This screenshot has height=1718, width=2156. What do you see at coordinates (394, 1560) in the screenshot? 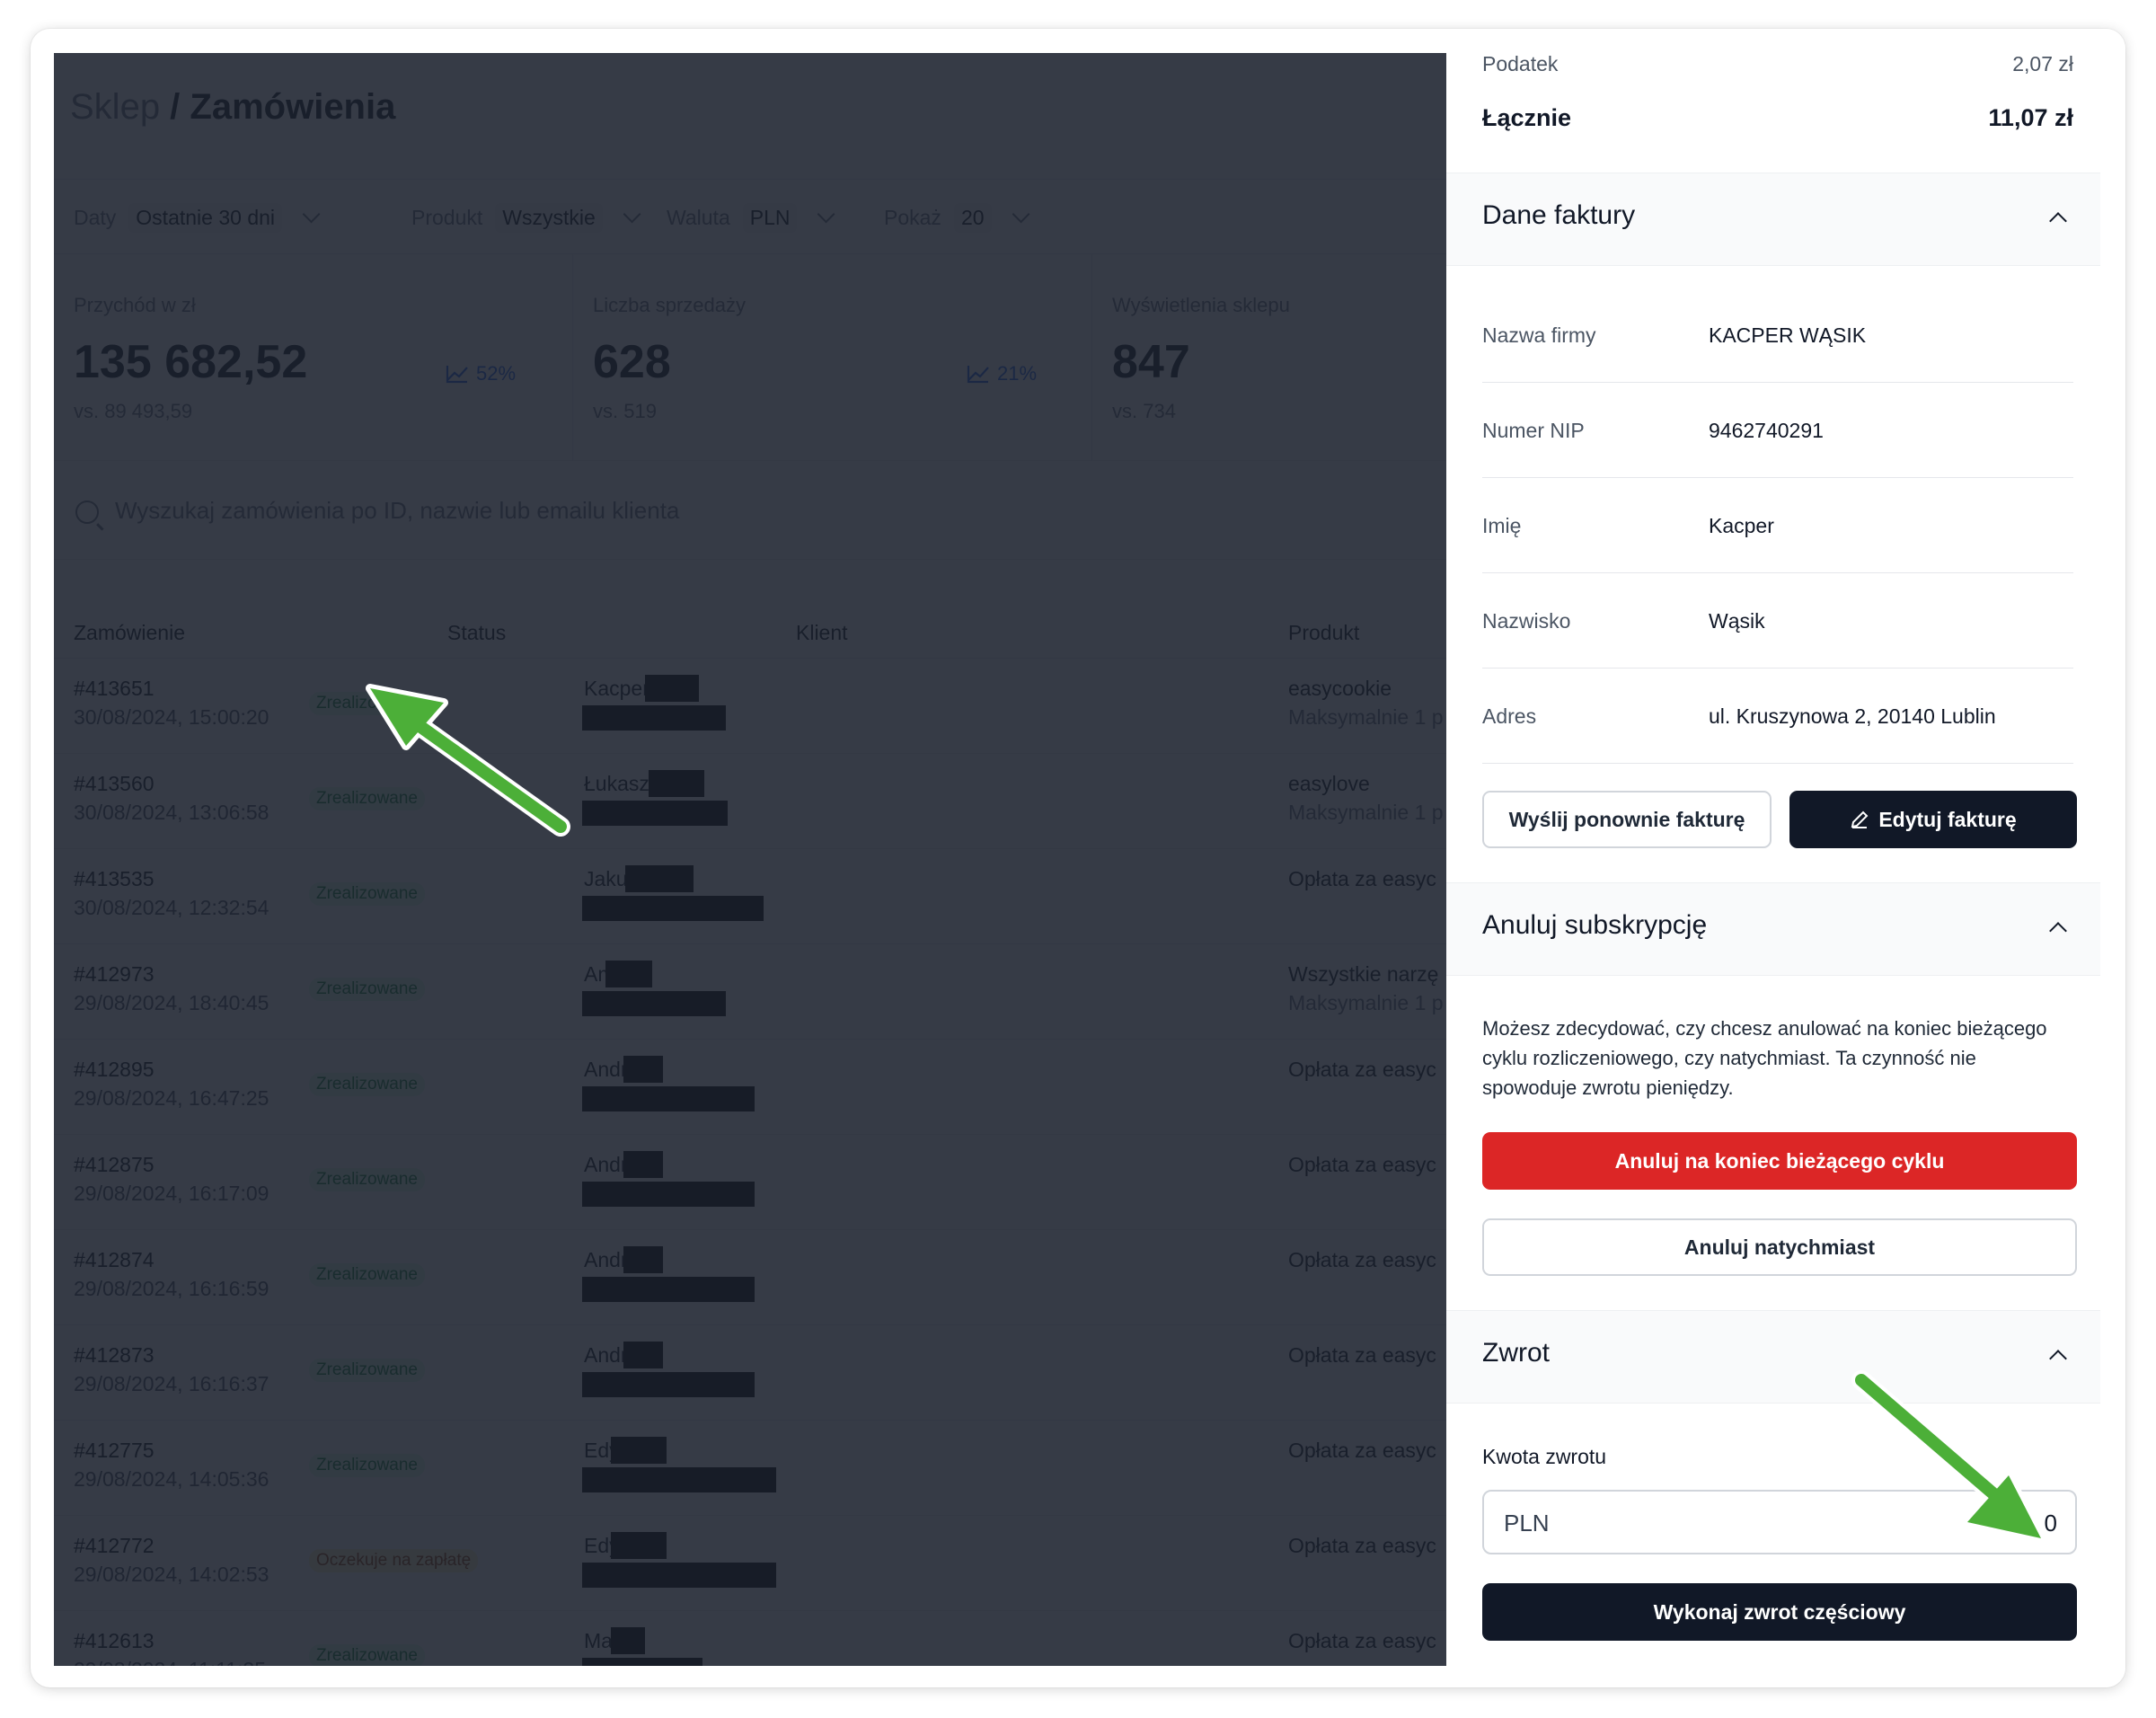
I see `status-badge: Oczekuje na zapłatę` at bounding box center [394, 1560].